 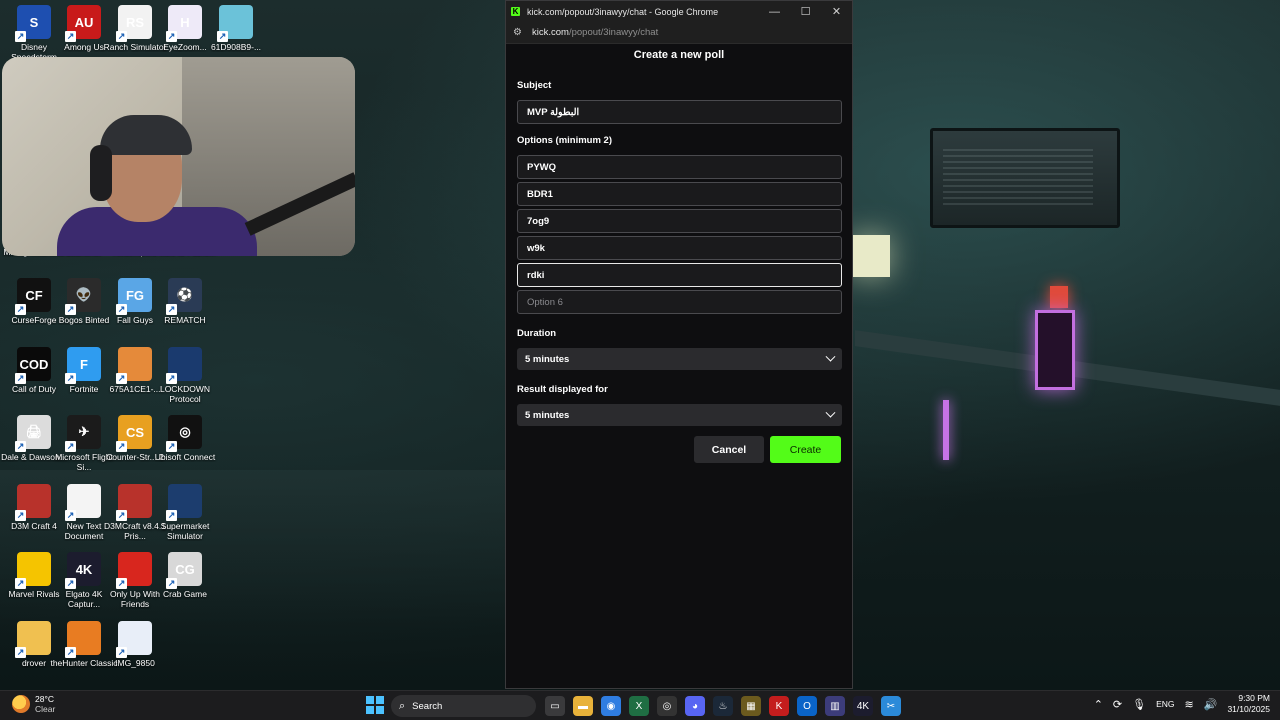 What do you see at coordinates (33, 433) in the screenshot?
I see `app-icon: 🖨` at bounding box center [33, 433].